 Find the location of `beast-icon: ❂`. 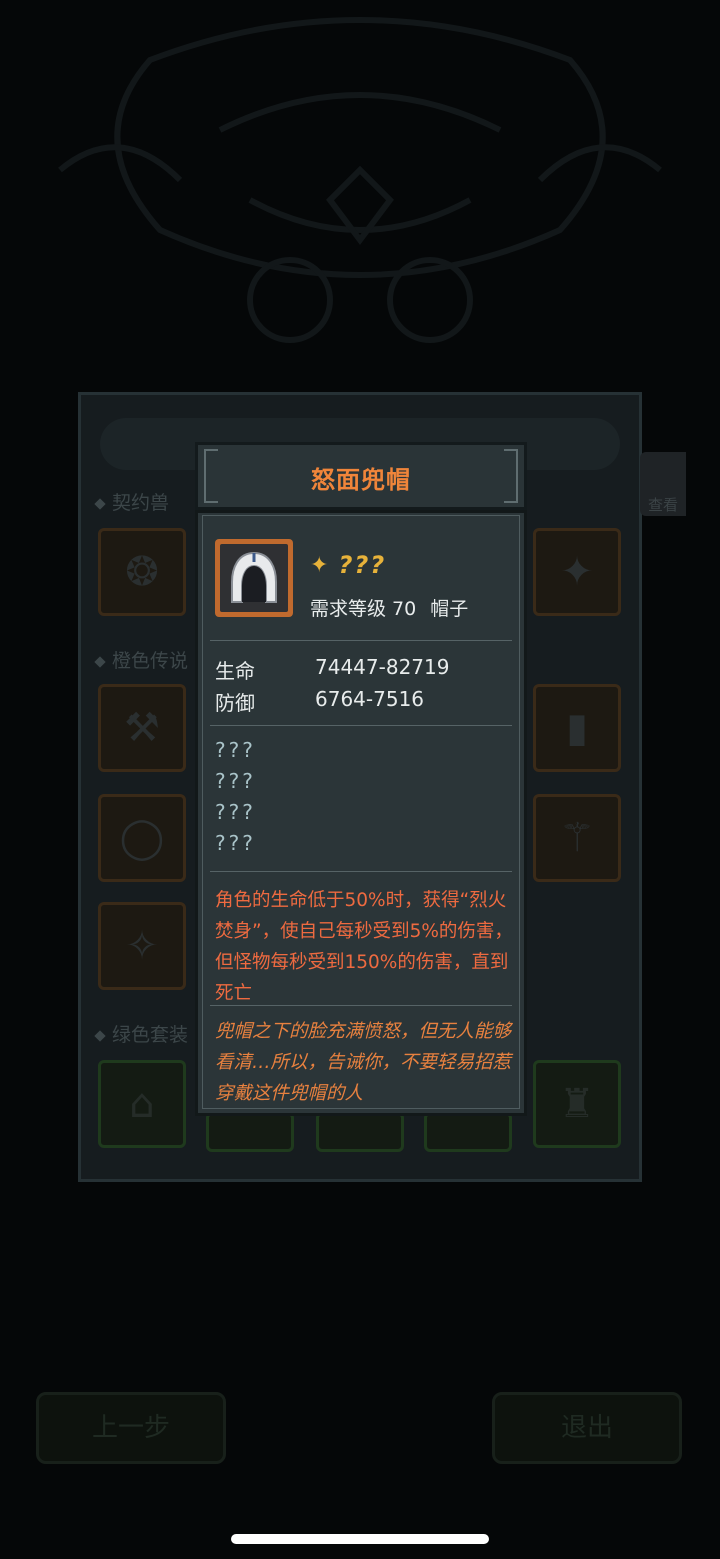

beast-icon: ❂ is located at coordinates (142, 572).